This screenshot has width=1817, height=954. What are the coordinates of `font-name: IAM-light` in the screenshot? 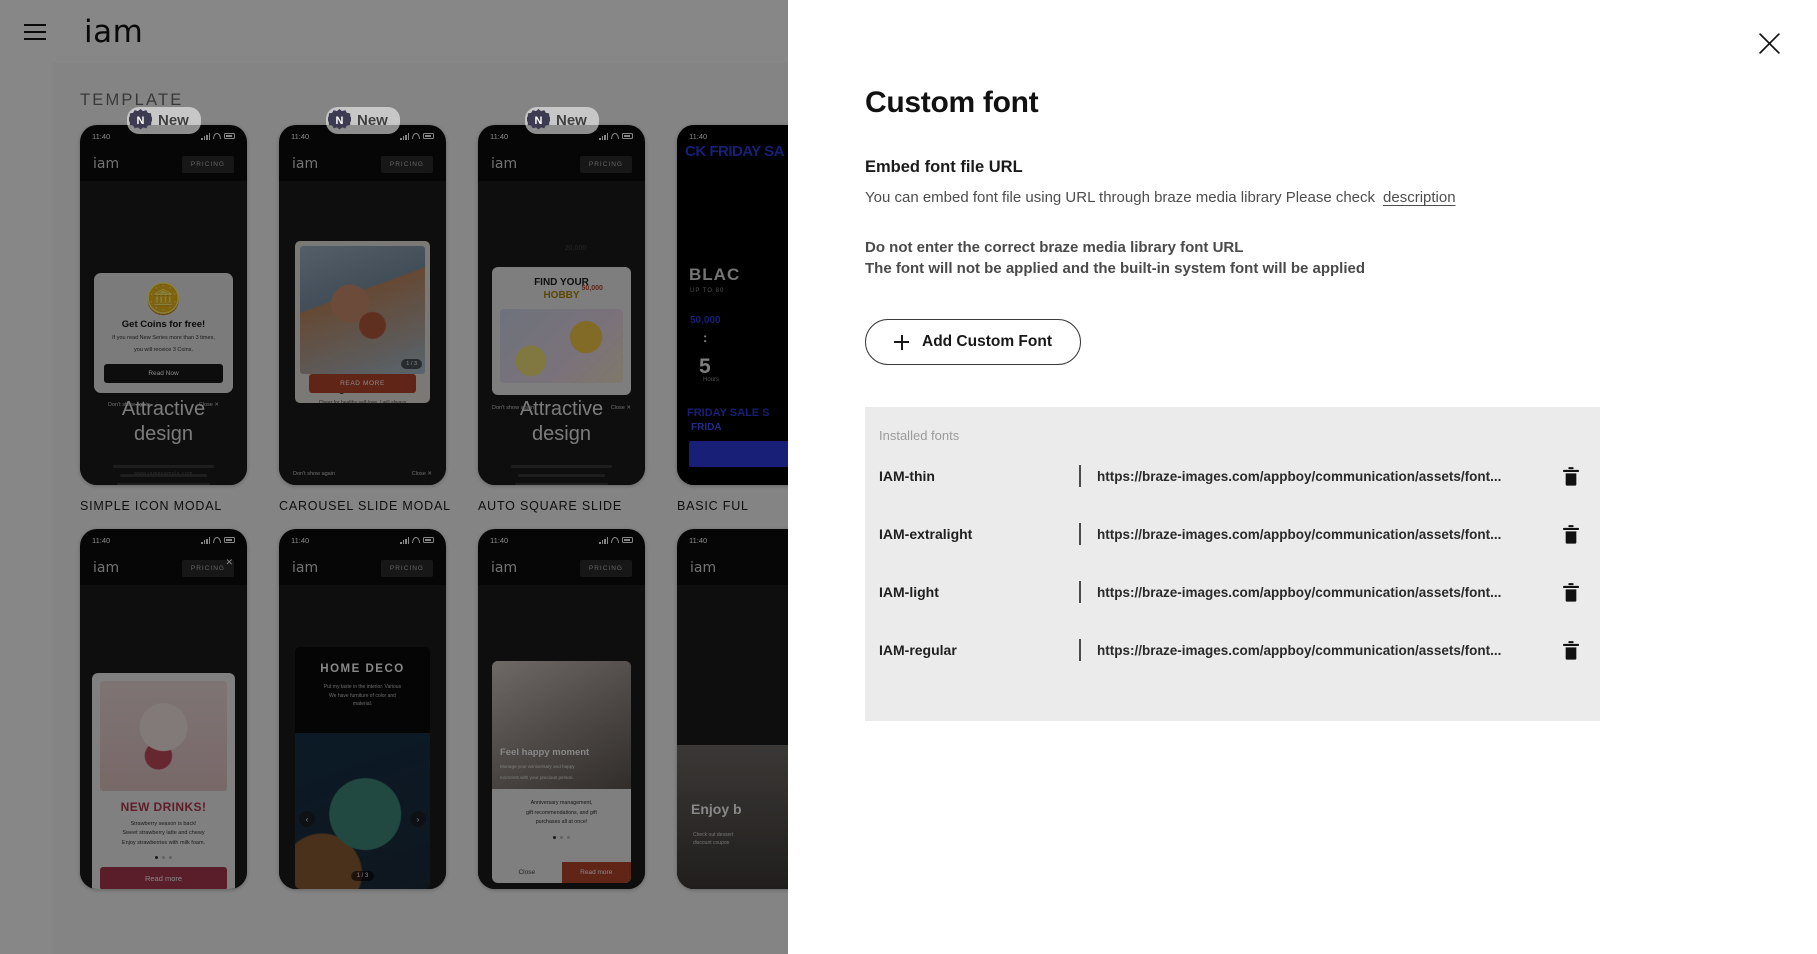 It's located at (909, 592).